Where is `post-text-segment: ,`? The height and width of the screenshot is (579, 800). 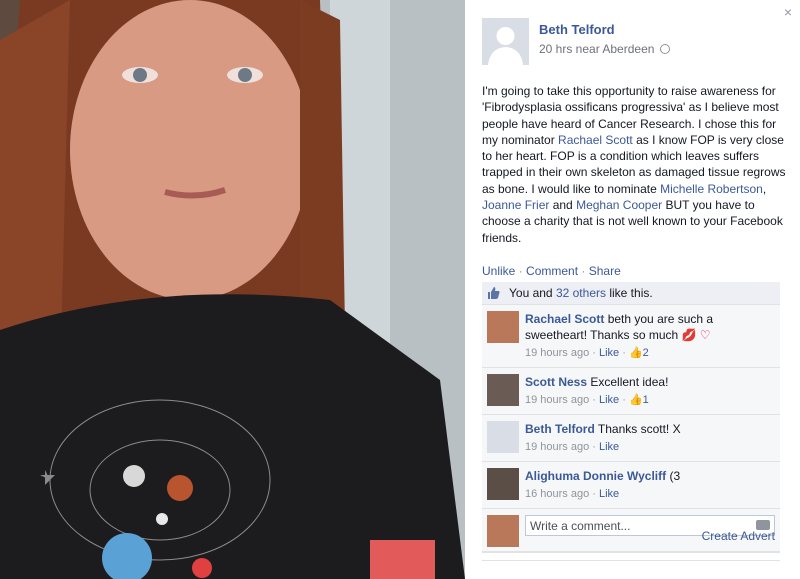 post-text-segment: , is located at coordinates (764, 188).